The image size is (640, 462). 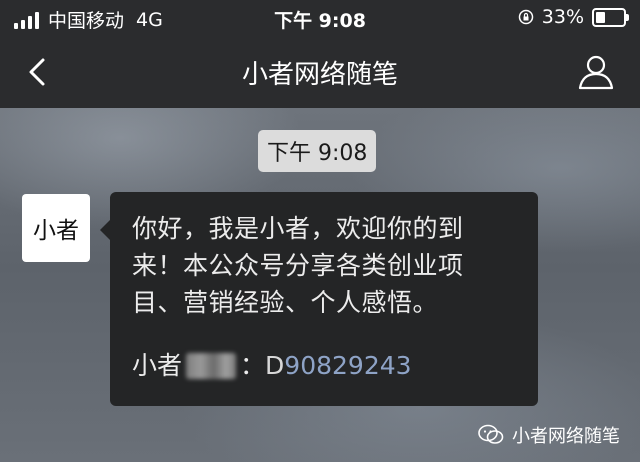 I want to click on avatar: 小者, so click(x=56, y=228).